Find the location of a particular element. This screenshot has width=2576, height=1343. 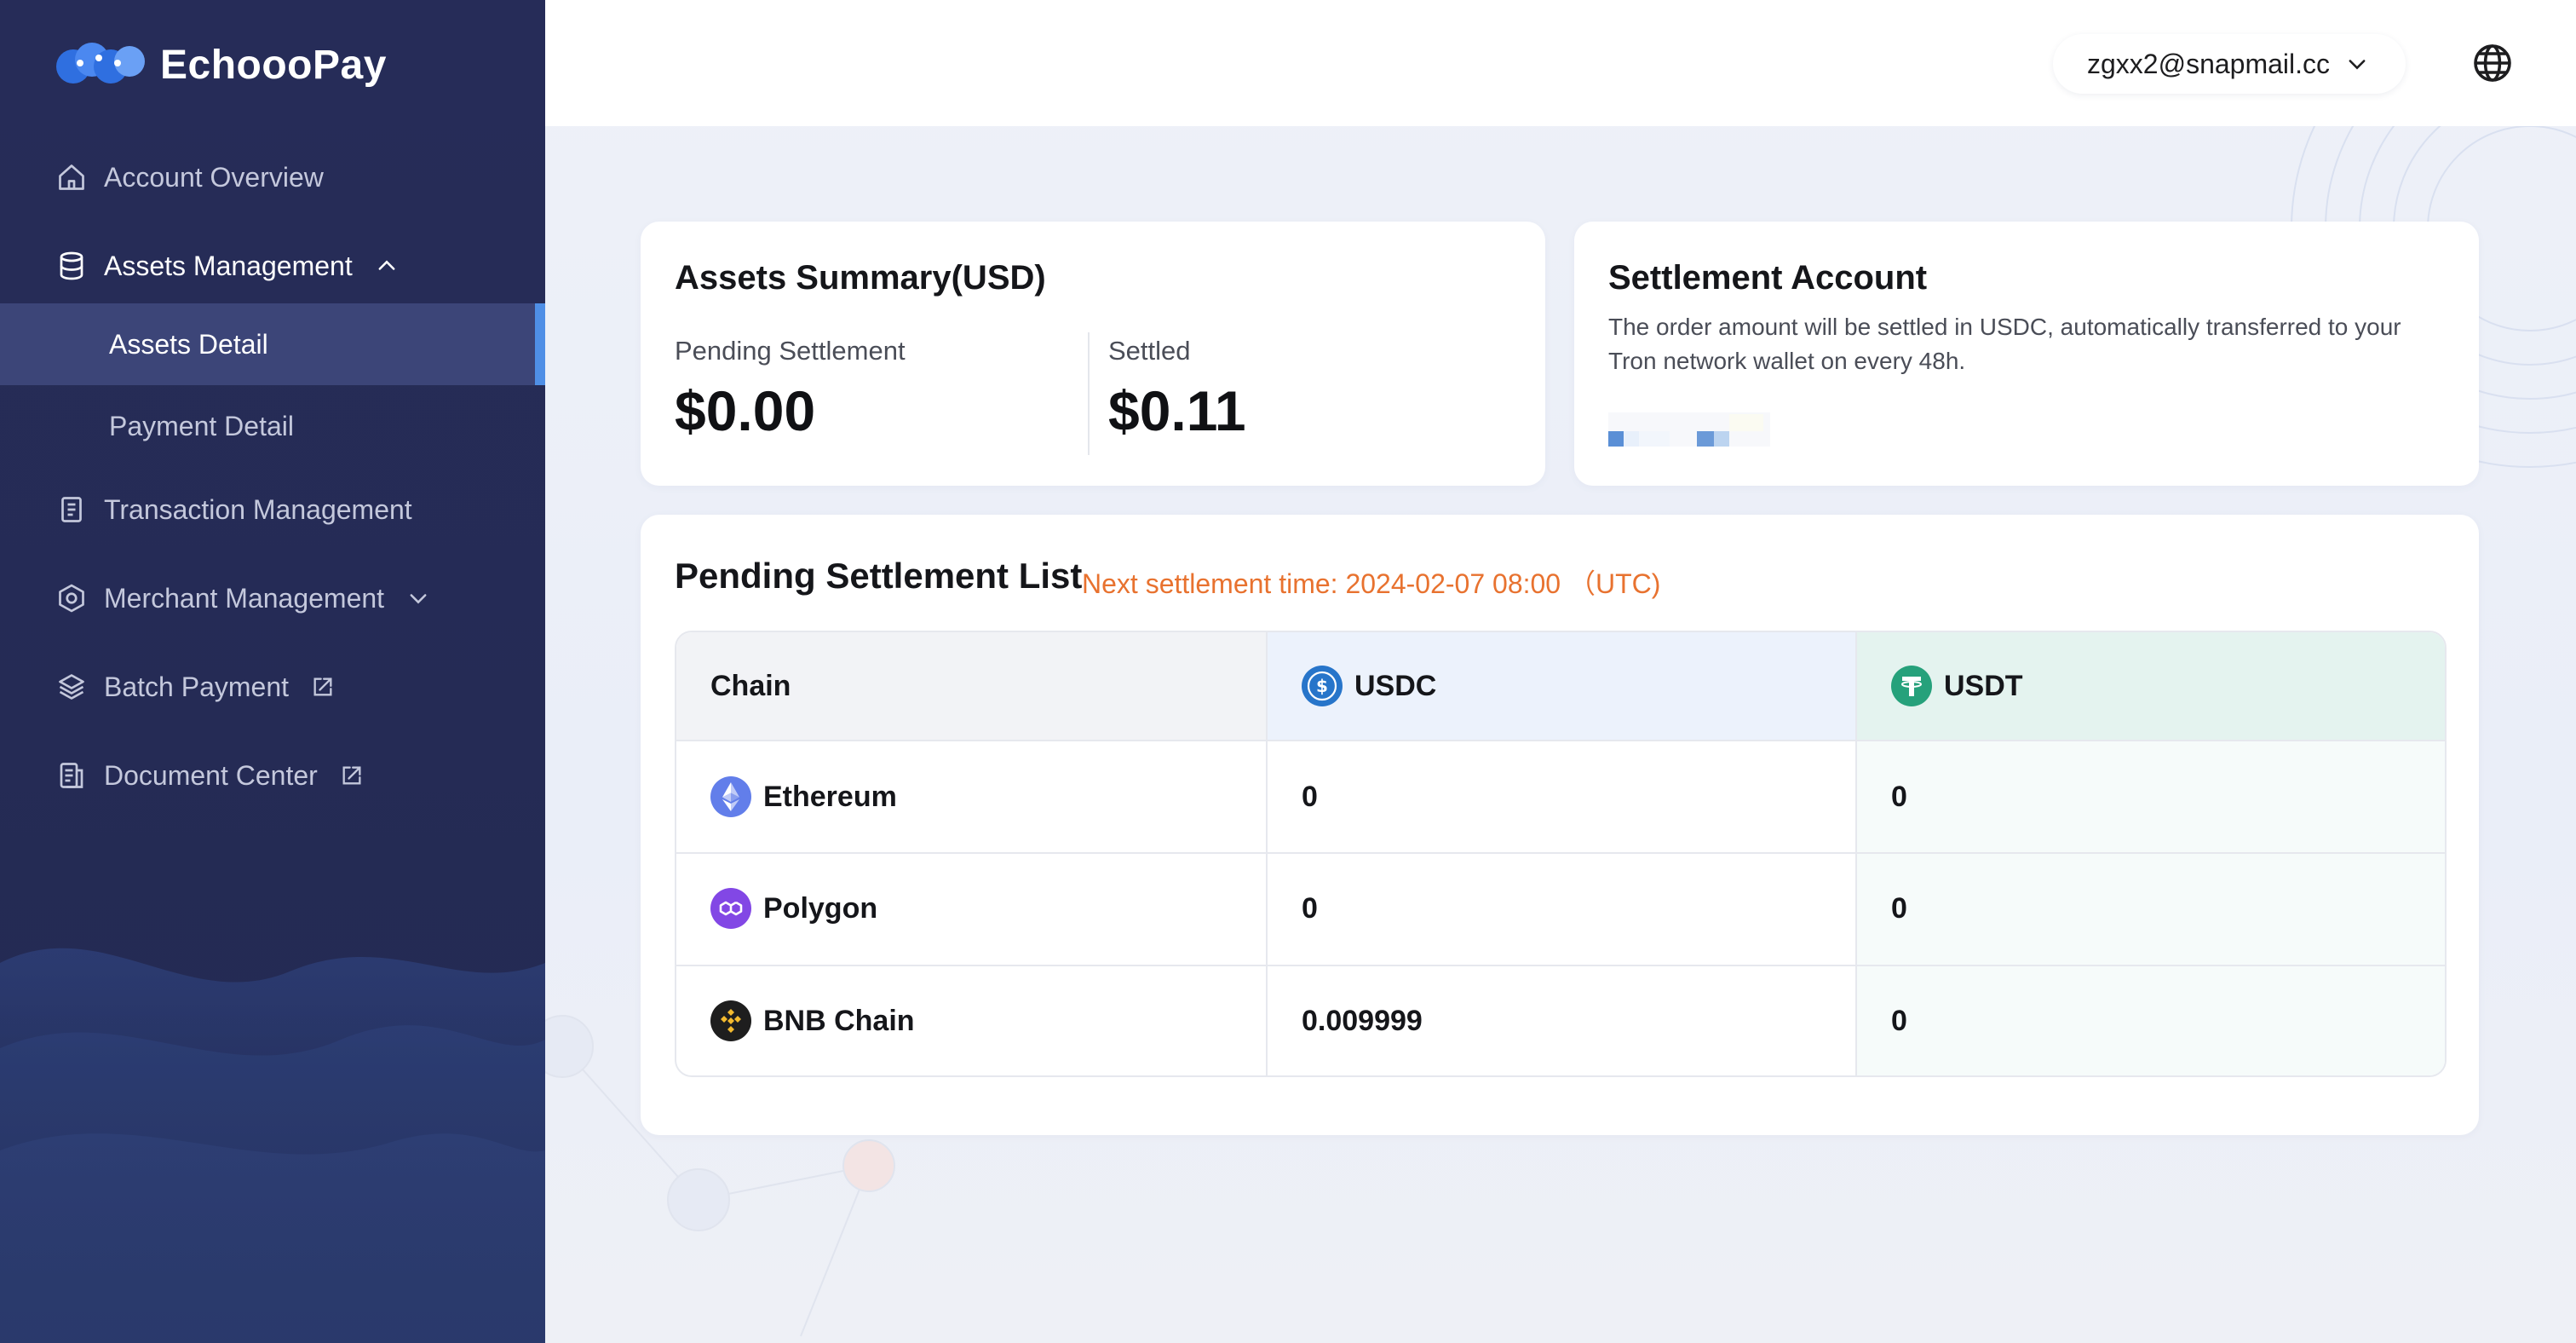

table-header-usdt: USDT is located at coordinates (2151, 686).